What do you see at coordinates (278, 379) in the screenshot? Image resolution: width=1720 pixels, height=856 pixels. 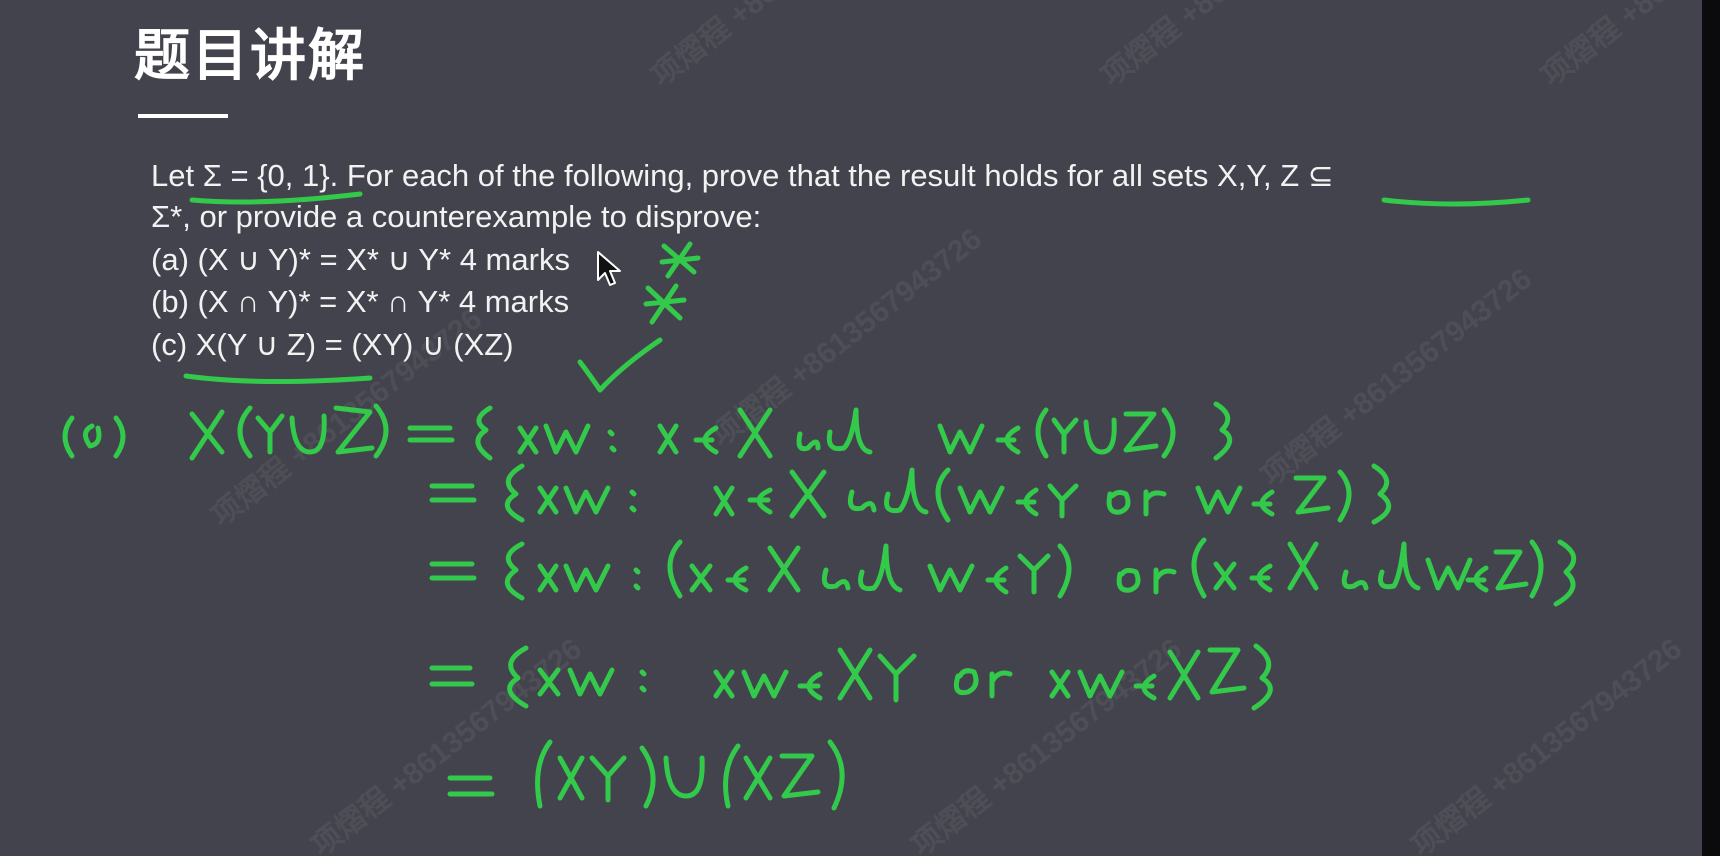 I see `underline-part-c` at bounding box center [278, 379].